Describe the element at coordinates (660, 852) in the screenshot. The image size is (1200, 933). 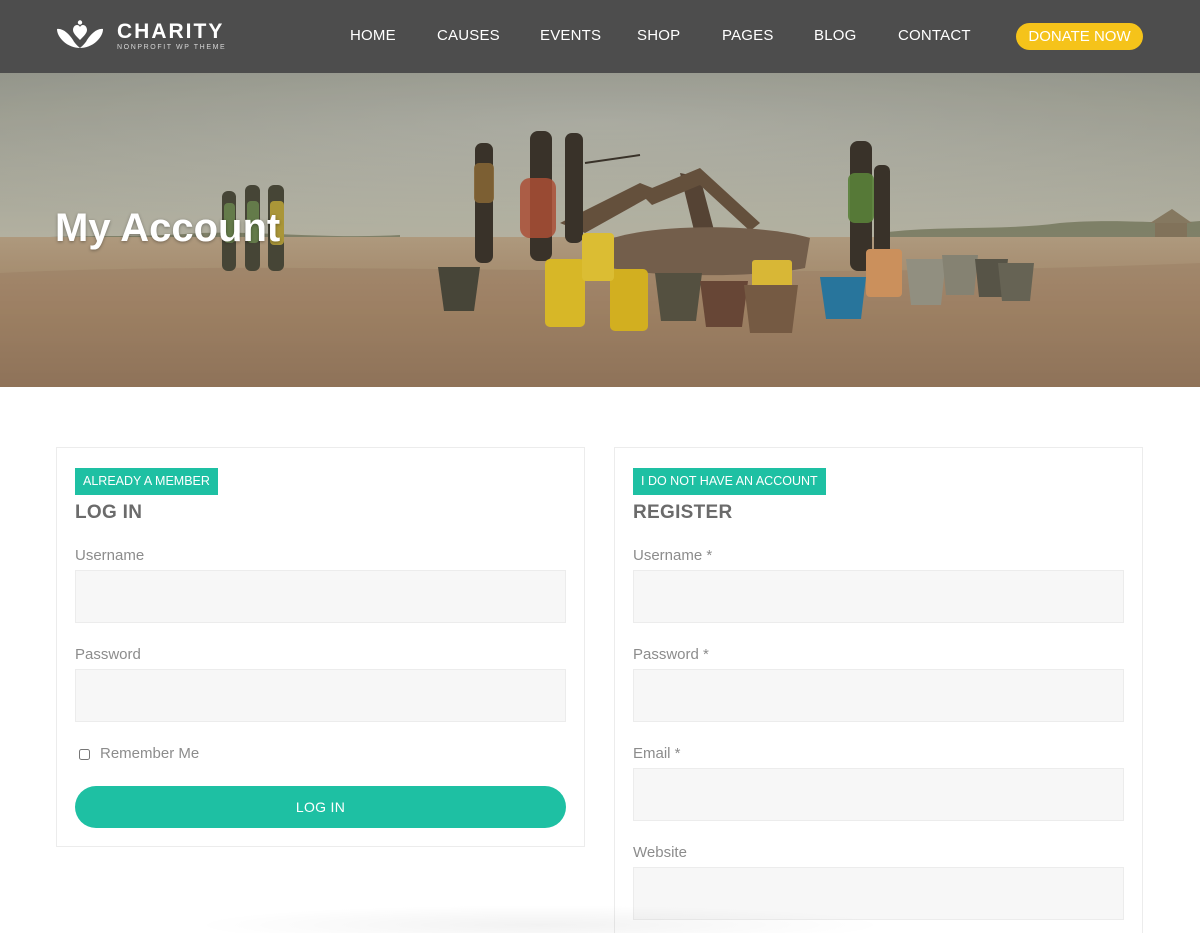
I see `register-website-label: Website` at that location.